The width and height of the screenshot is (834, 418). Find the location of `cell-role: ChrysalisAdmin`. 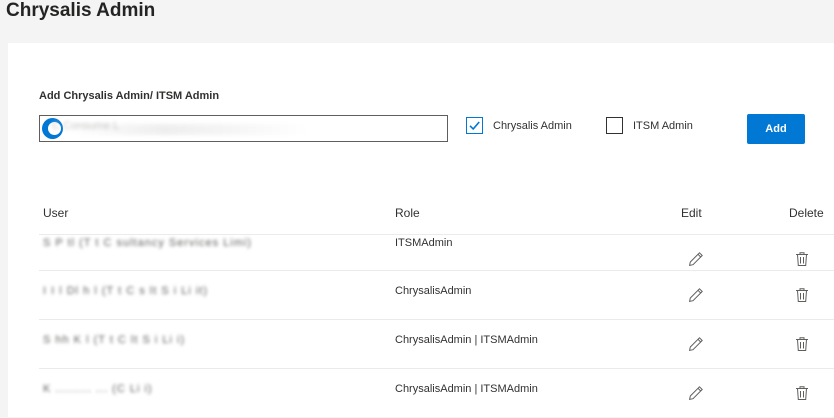

cell-role: ChrysalisAdmin is located at coordinates (433, 291).